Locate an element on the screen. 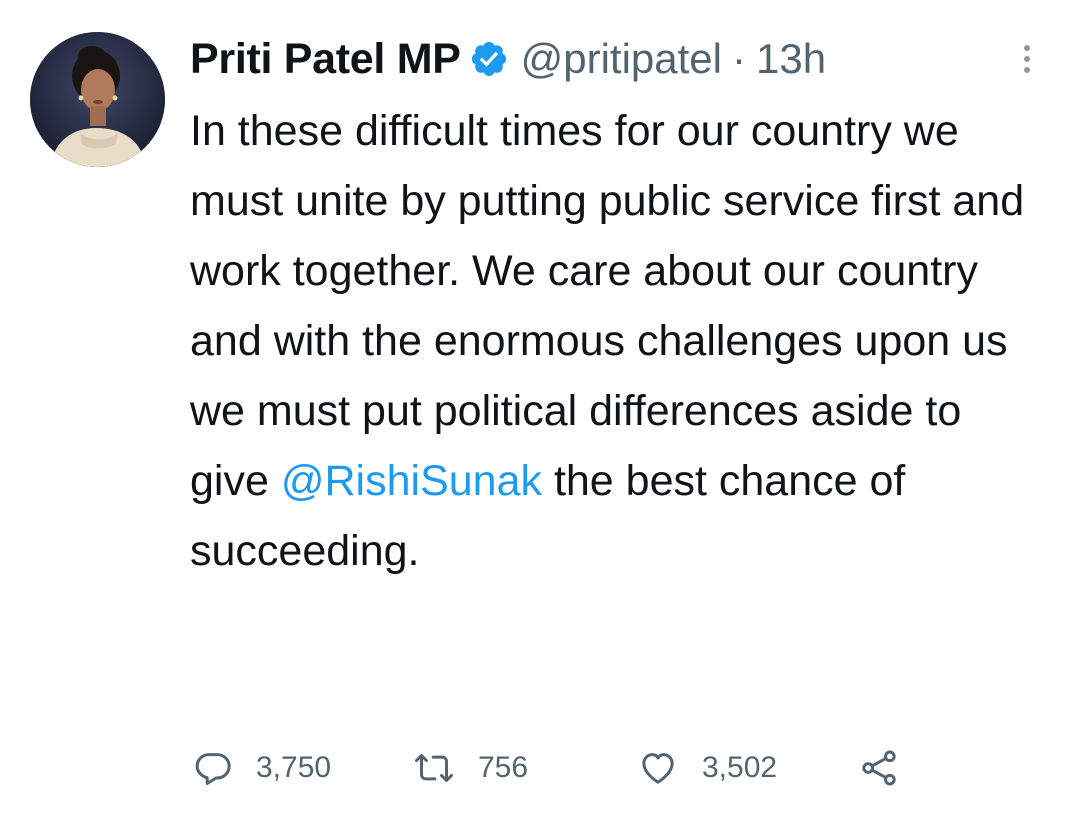  reply-icon is located at coordinates (213, 768).